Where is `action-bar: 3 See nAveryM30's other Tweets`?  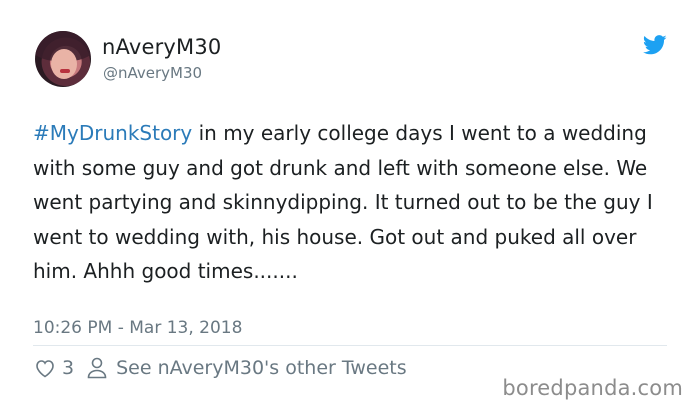 action-bar: 3 See nAveryM30's other Tweets is located at coordinates (220, 368).